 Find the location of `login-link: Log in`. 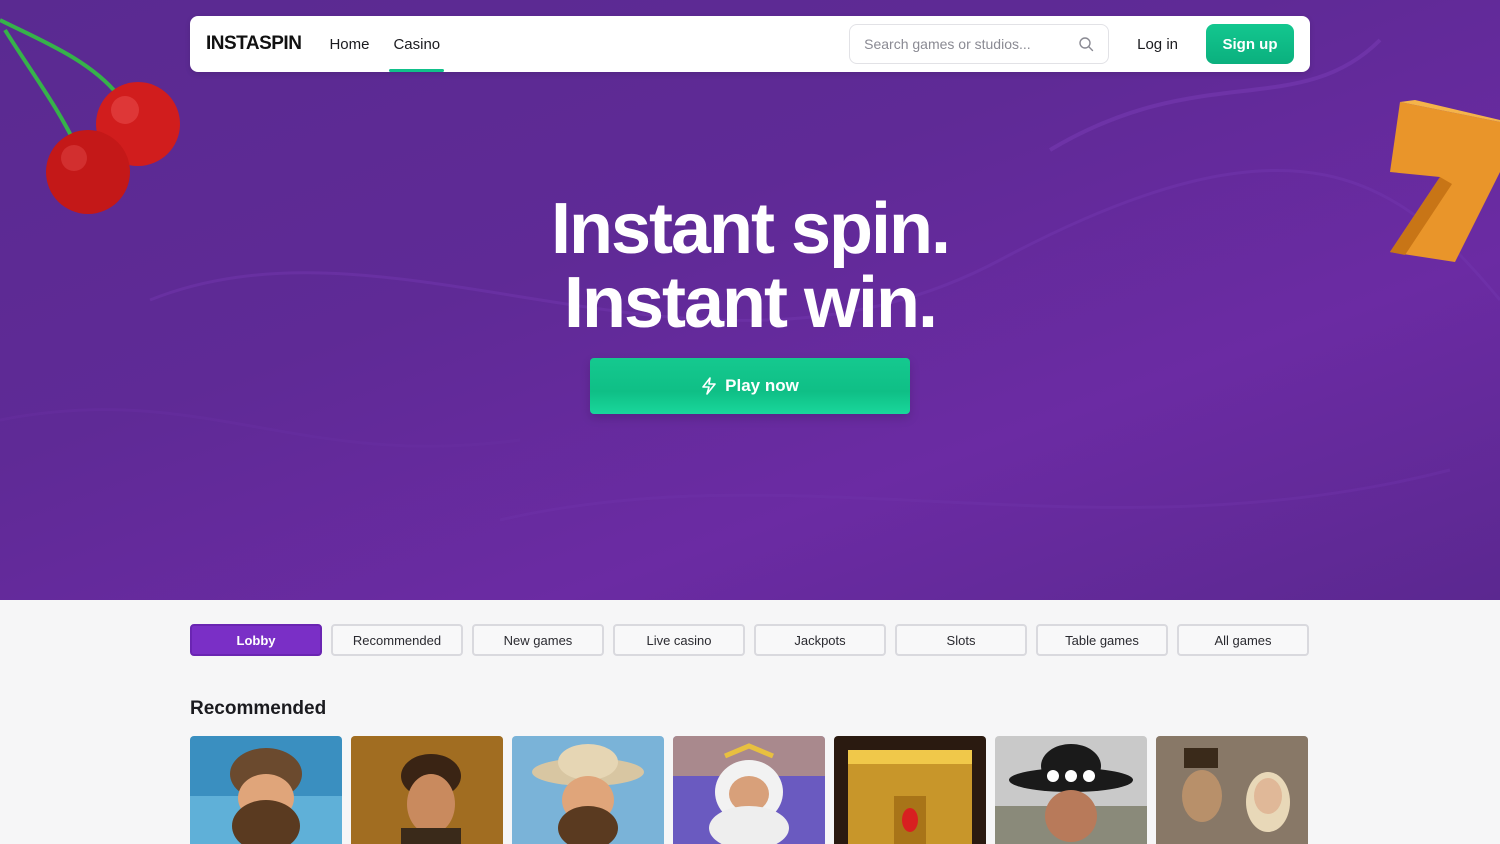

login-link: Log in is located at coordinates (1157, 44).